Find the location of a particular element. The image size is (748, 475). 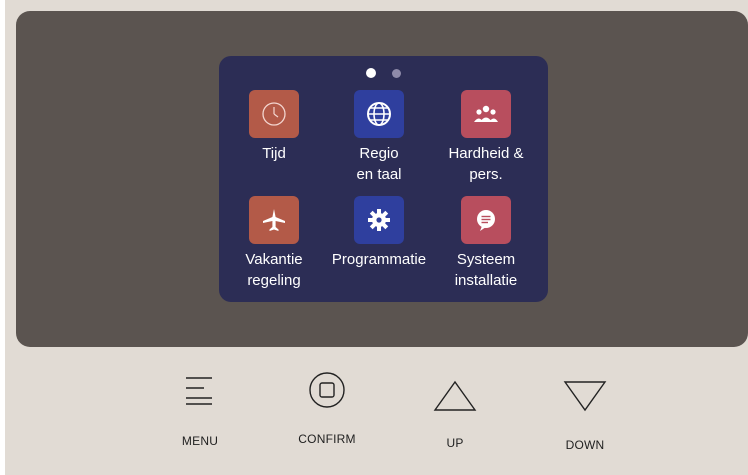

page-dot-active is located at coordinates (371, 73).